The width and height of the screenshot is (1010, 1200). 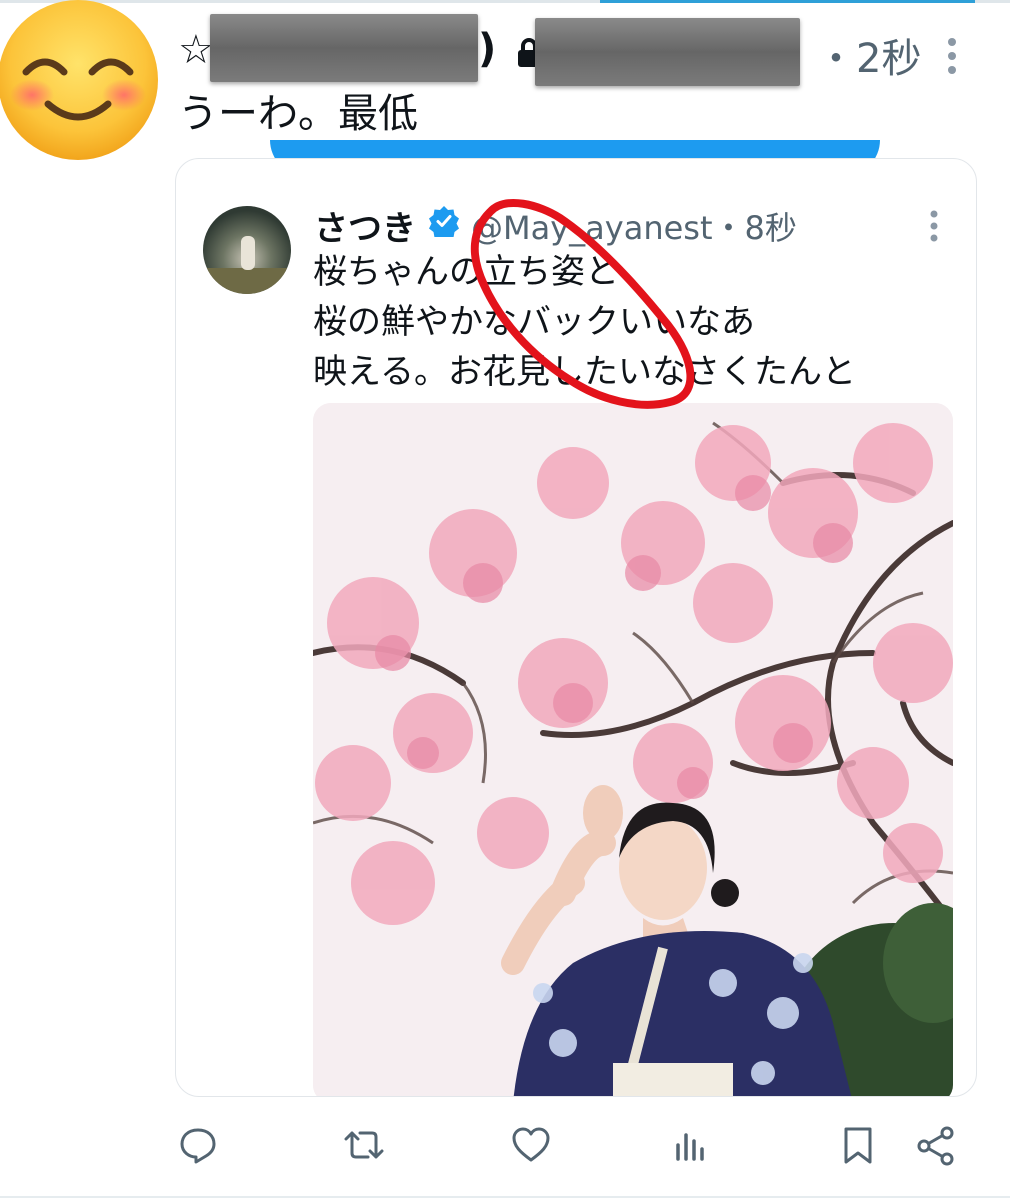 I want to click on tweet-text: うーわ。最低, so click(x=298, y=114).